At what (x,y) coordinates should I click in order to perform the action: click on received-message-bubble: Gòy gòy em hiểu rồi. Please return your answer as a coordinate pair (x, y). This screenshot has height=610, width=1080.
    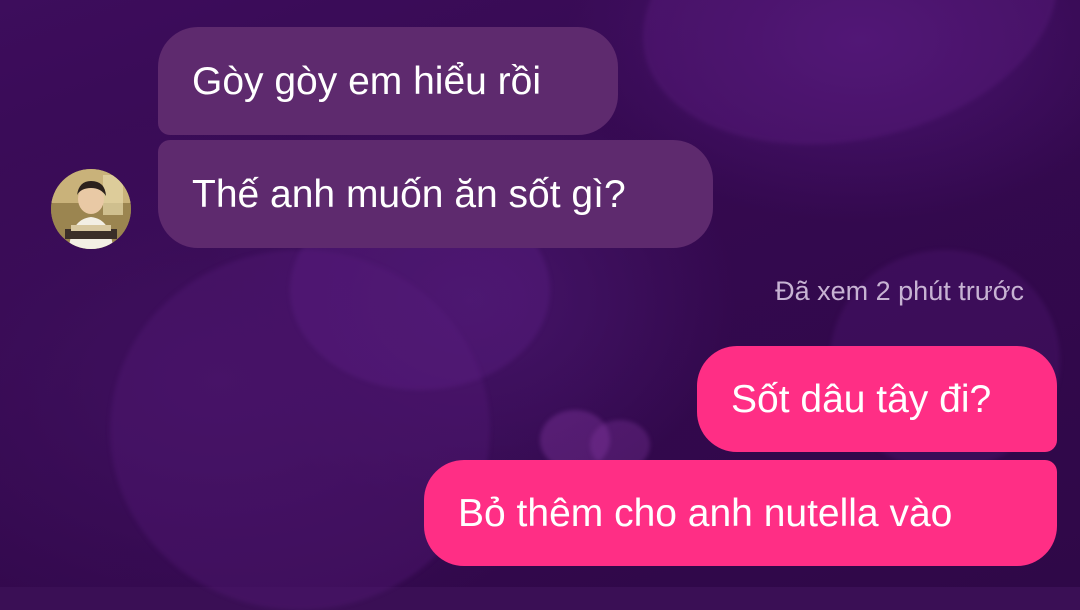
    Looking at the image, I should click on (388, 81).